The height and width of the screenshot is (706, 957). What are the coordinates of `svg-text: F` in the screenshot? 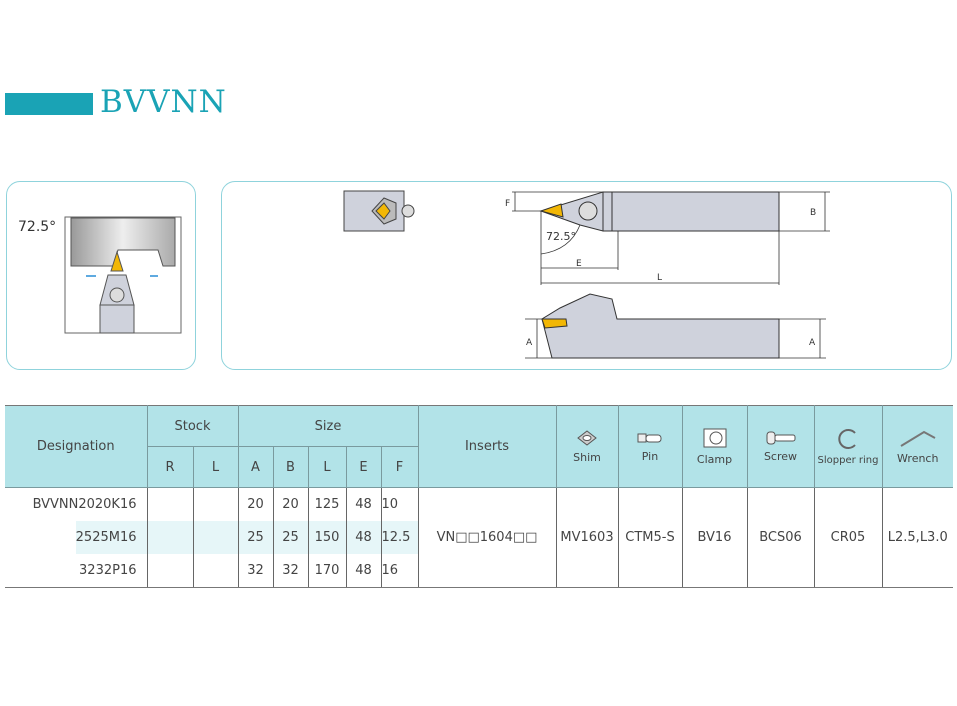 It's located at (507, 204).